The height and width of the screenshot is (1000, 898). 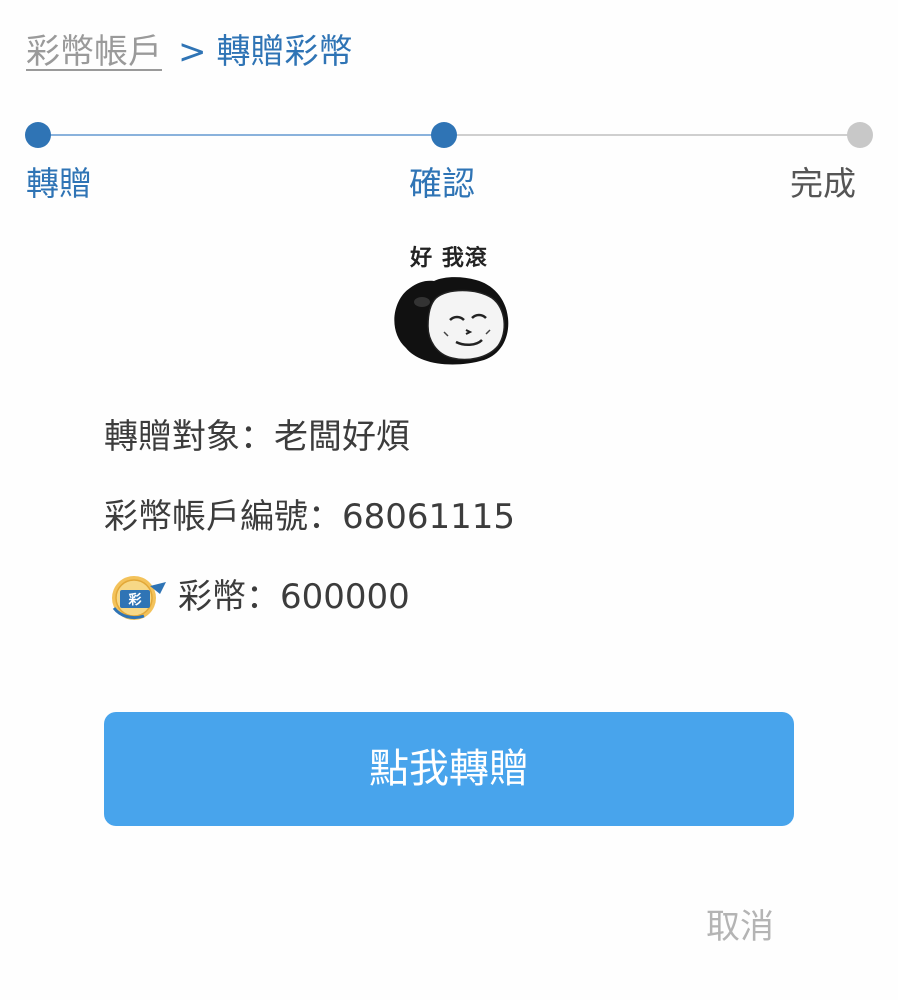 I want to click on breadcrumb: 彩幣帳戶 > 轉贈彩幣, so click(x=189, y=52).